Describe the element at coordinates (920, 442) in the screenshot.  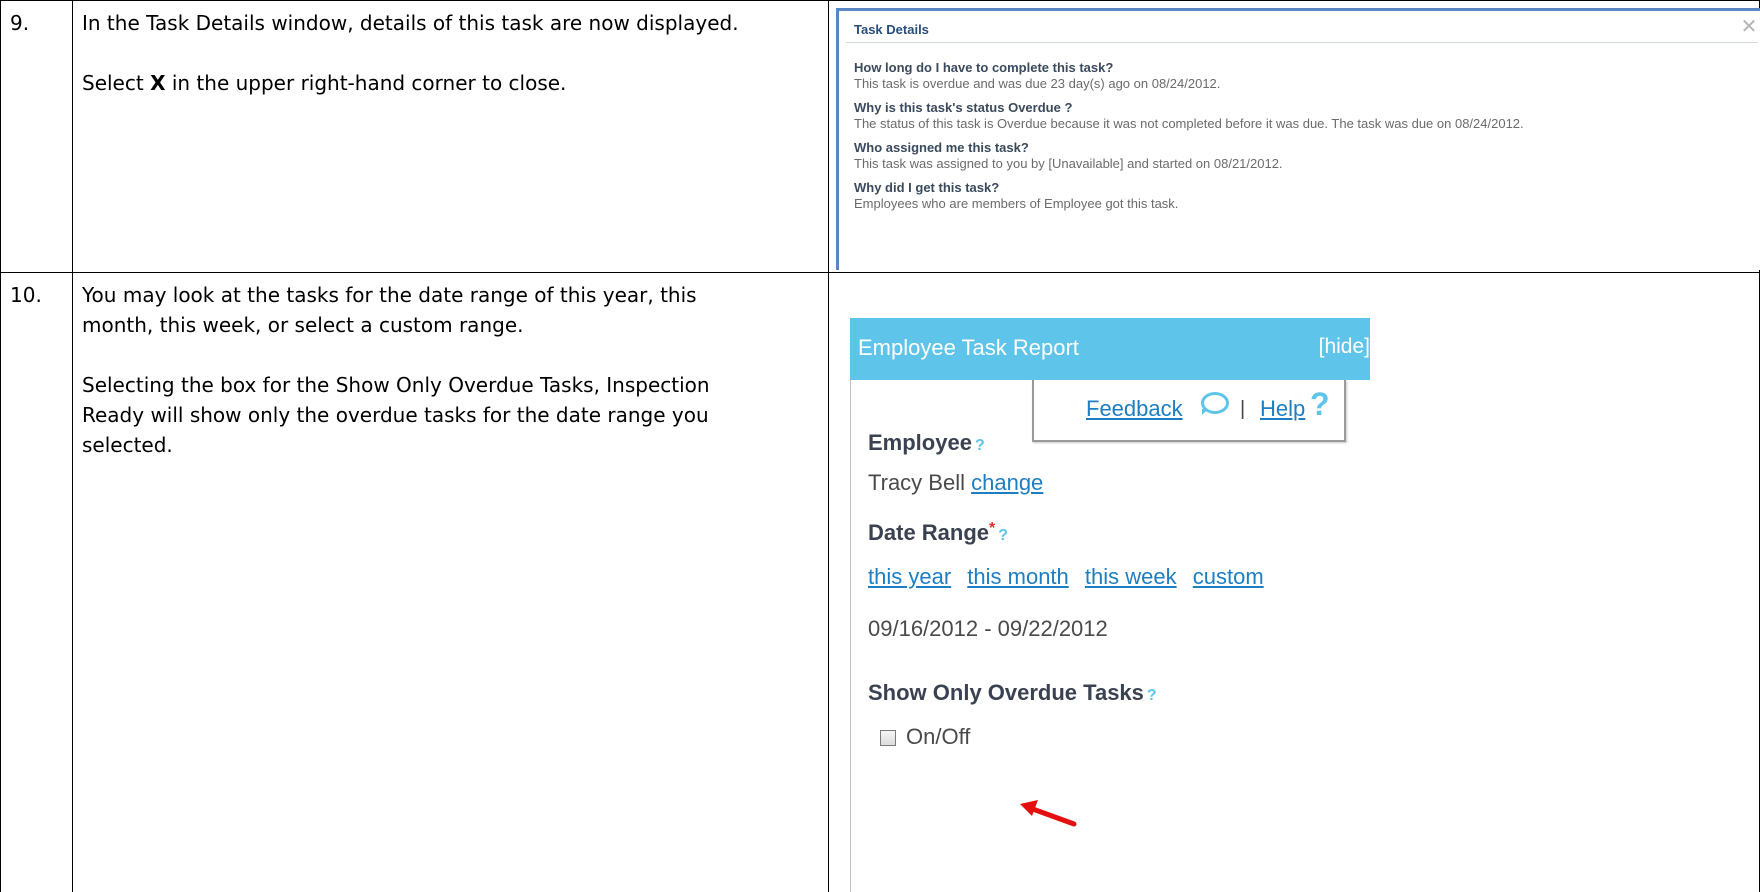
I see `employee-label-text: Employee` at that location.